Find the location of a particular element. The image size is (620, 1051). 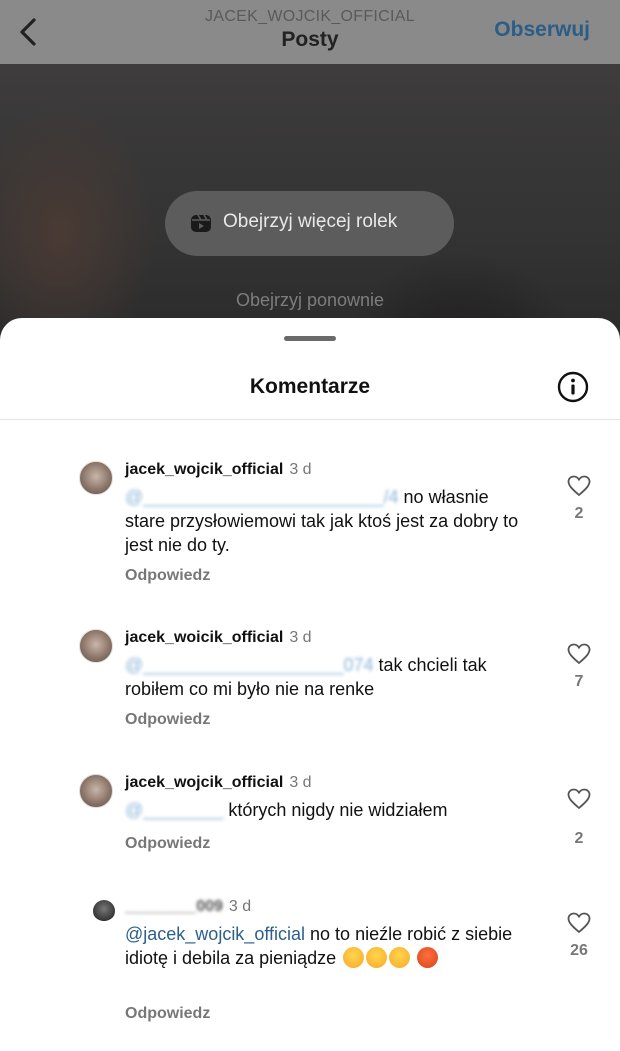

like-count: 26 is located at coordinates (579, 950).